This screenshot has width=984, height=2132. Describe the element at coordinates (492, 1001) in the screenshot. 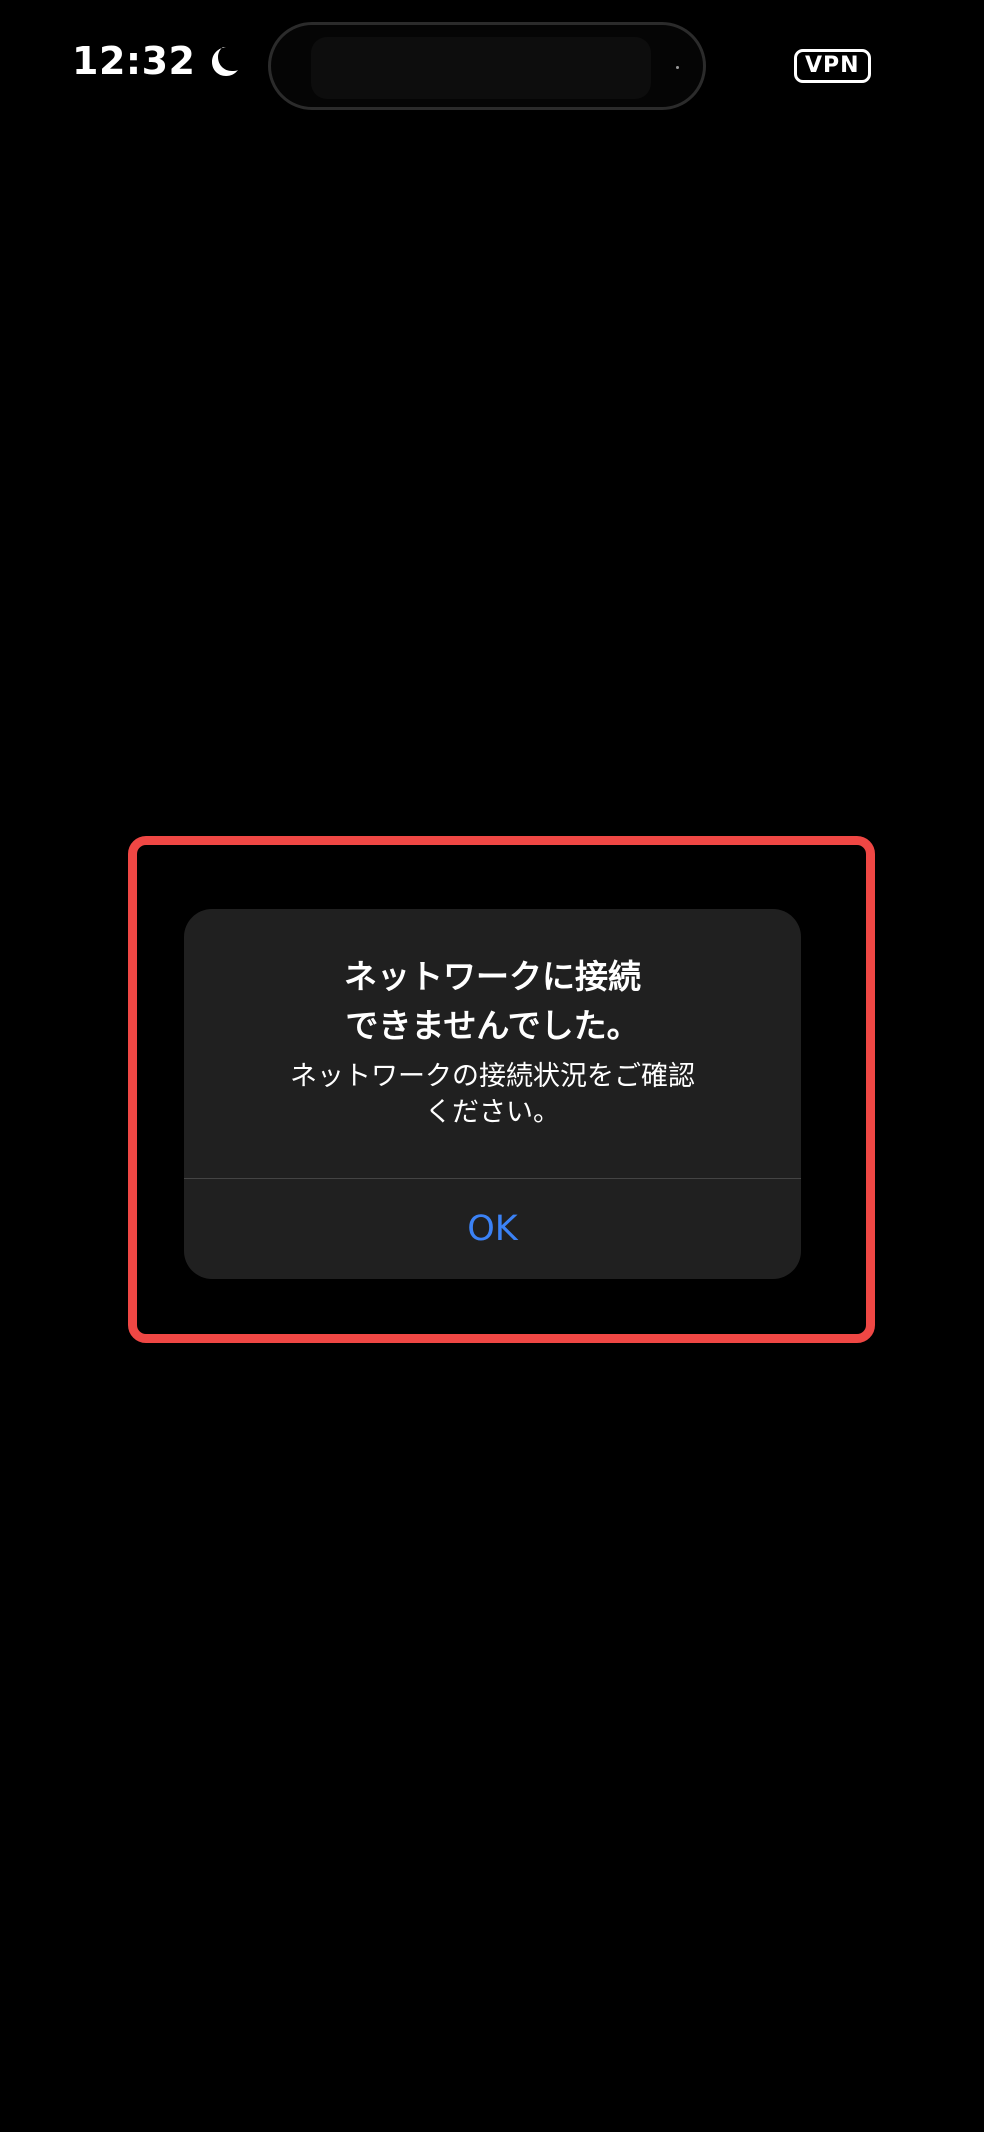

I see `alert-title: ネットワークに接続 できませんでした。` at that location.